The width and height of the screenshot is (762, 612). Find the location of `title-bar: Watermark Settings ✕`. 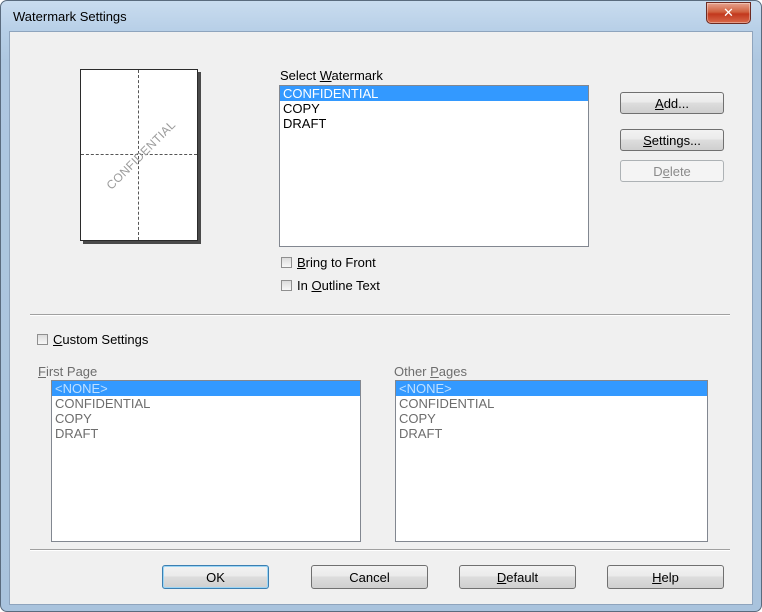

title-bar: Watermark Settings ✕ is located at coordinates (381, 16).